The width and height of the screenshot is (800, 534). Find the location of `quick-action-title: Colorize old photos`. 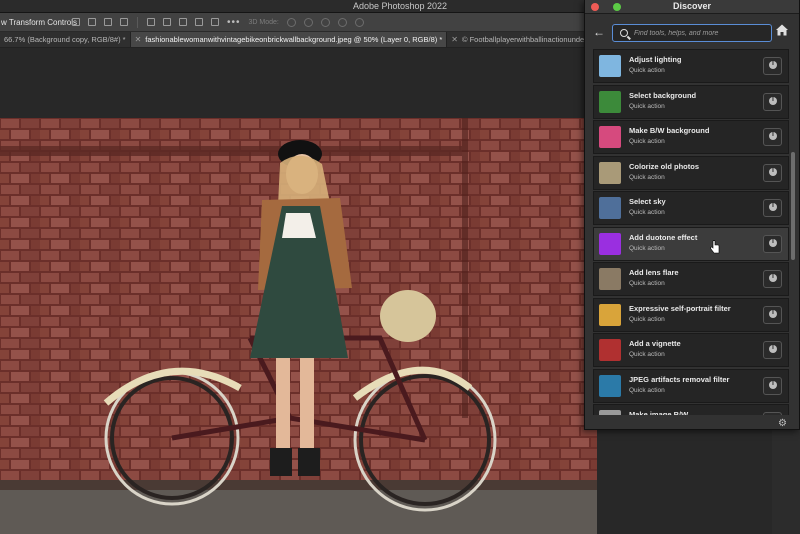

quick-action-title: Colorize old photos is located at coordinates (664, 166).